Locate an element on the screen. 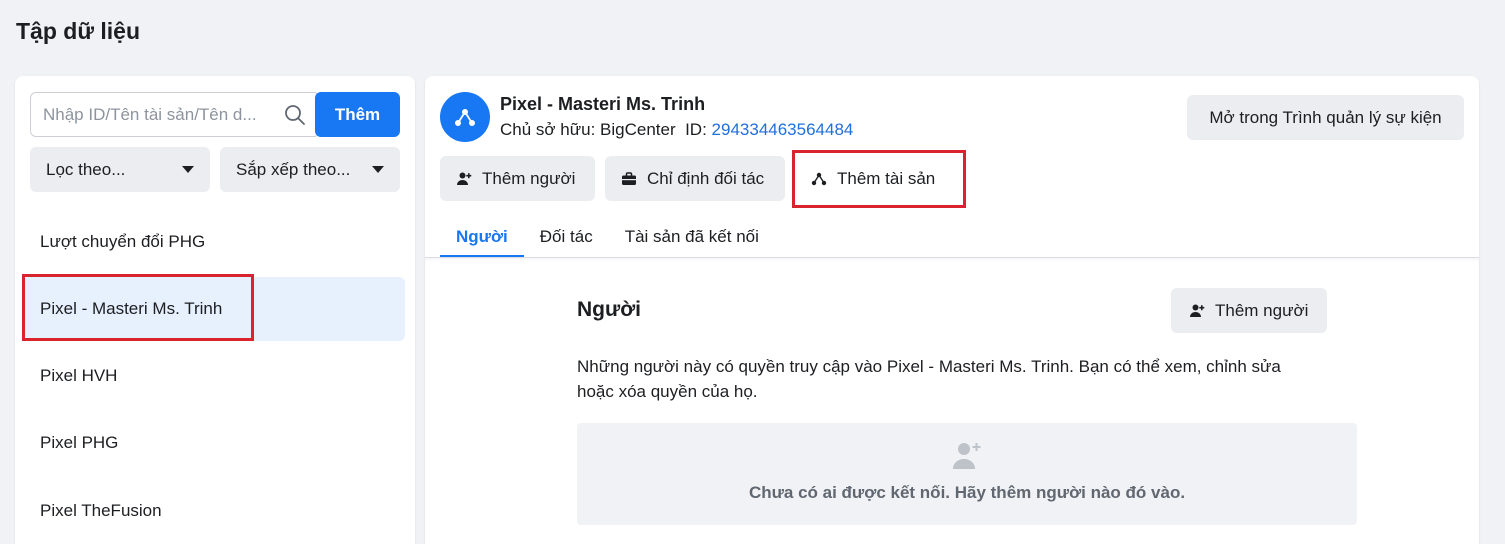 This screenshot has height=544, width=1505. tab-people: Người is located at coordinates (482, 237).